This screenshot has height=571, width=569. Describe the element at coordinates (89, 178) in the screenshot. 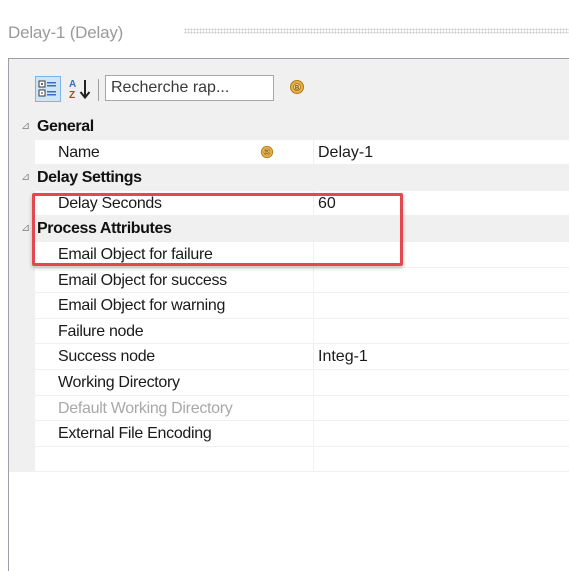

I see `category-label: Delay Settings` at that location.